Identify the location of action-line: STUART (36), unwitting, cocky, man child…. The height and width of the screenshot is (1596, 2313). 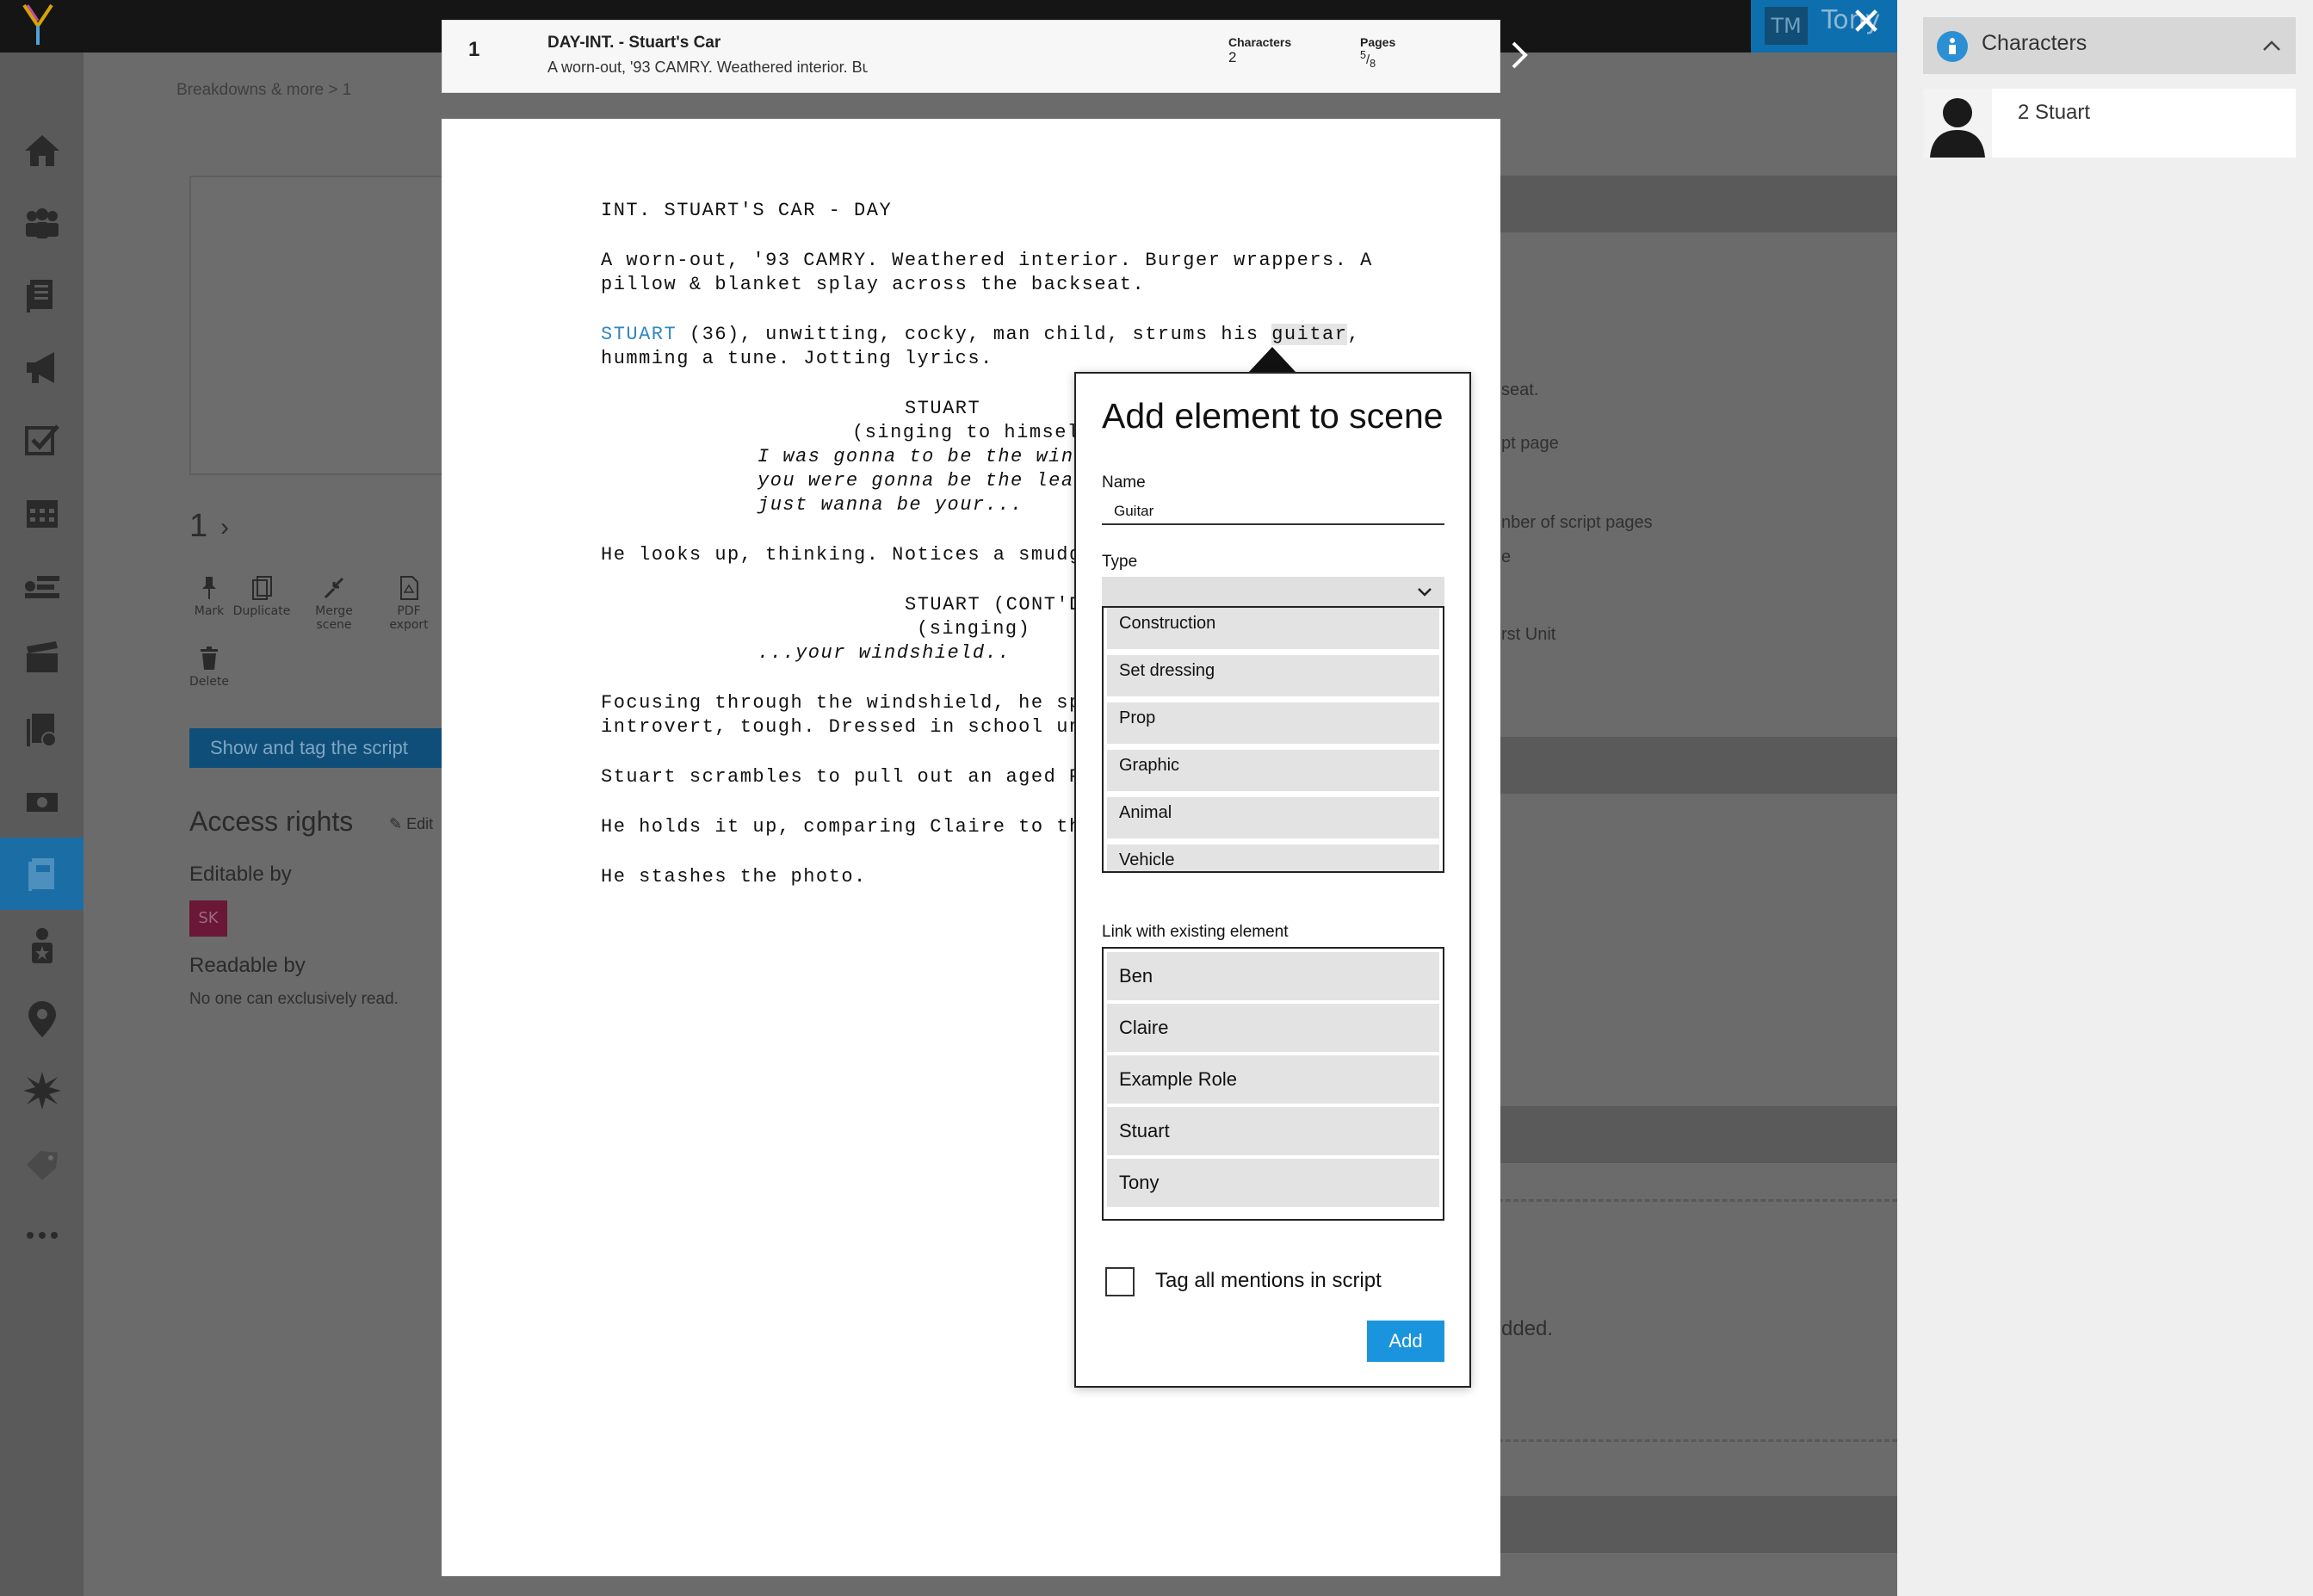
(980, 334).